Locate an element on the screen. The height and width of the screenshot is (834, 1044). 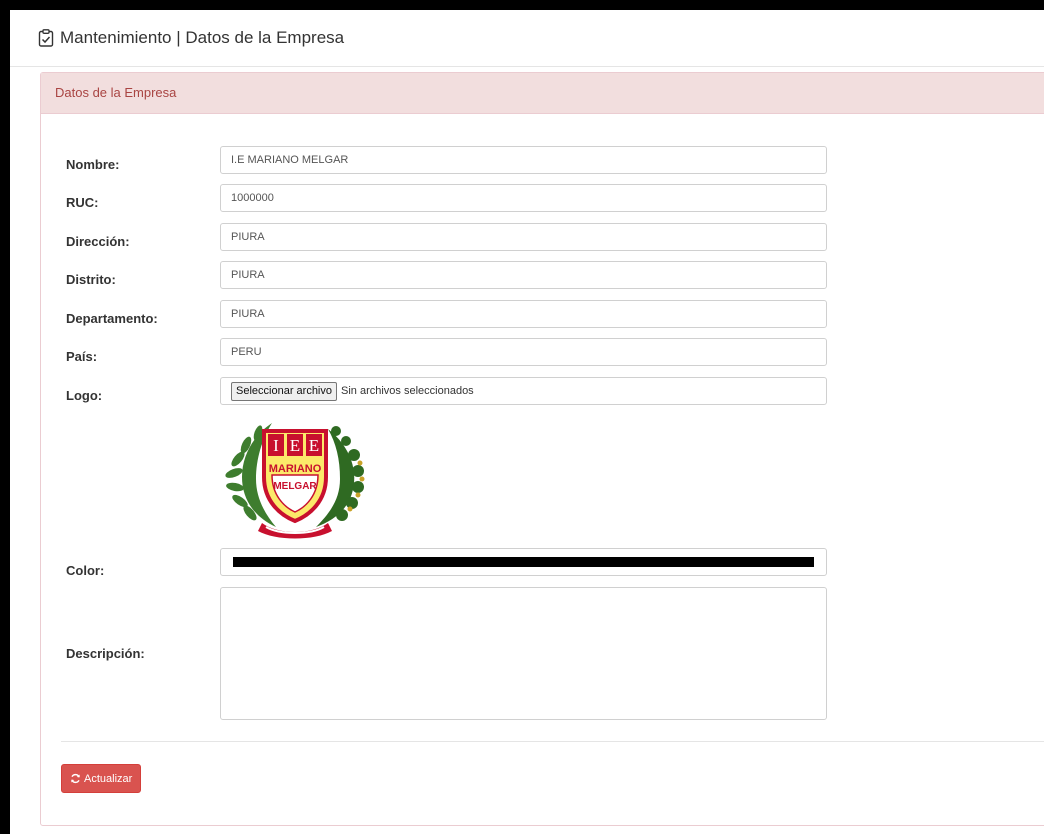
direccion-input: PIURA is located at coordinates (523, 237).